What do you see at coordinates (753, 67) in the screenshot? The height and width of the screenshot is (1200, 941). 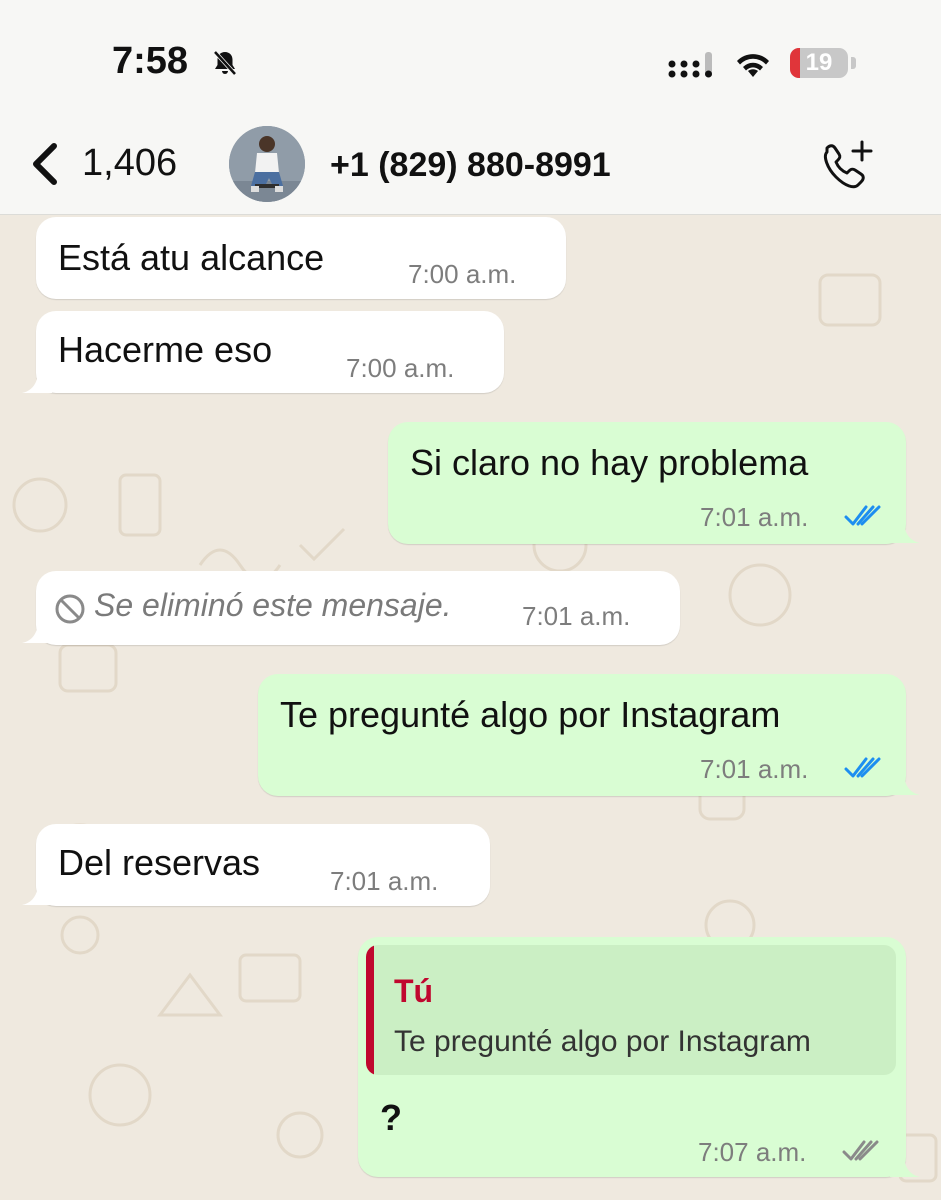 I see `wifi-icon` at bounding box center [753, 67].